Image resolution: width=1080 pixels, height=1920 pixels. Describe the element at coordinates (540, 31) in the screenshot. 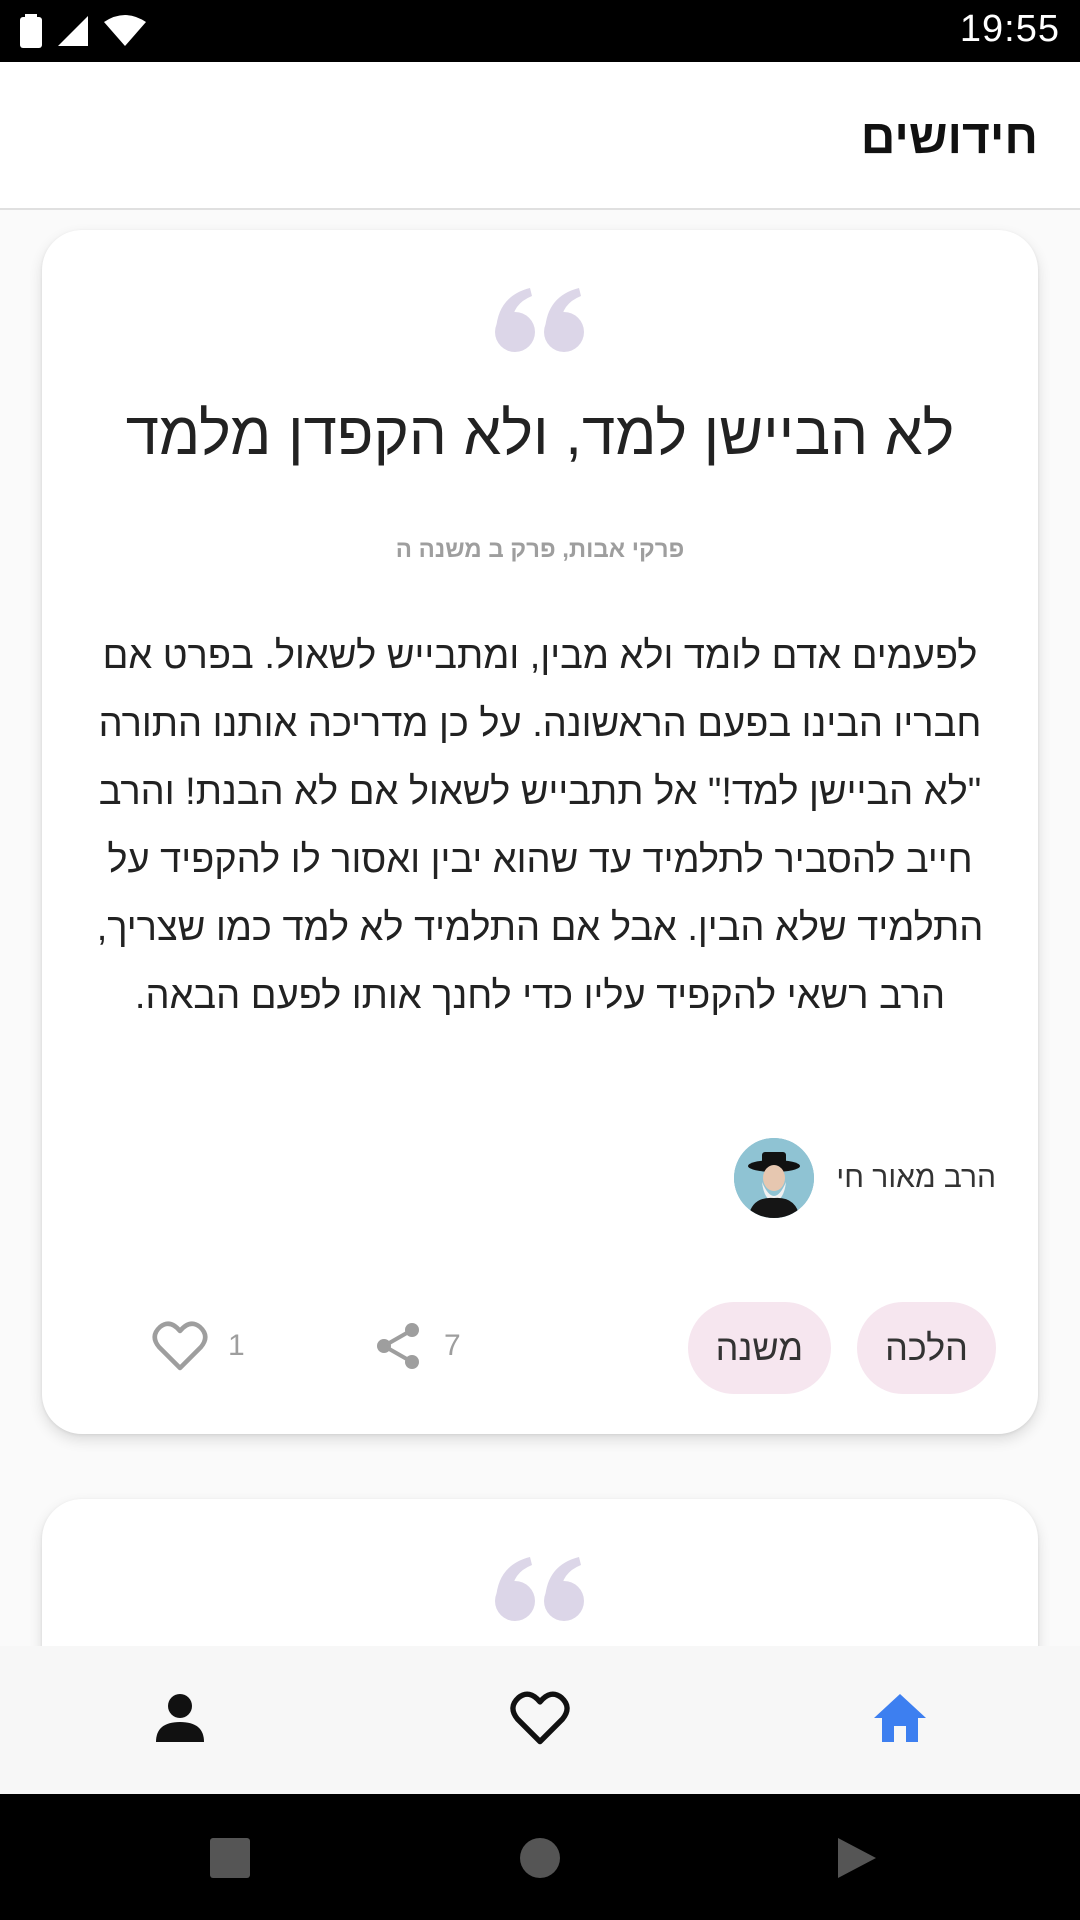

I see `status-bar: 19:55` at that location.